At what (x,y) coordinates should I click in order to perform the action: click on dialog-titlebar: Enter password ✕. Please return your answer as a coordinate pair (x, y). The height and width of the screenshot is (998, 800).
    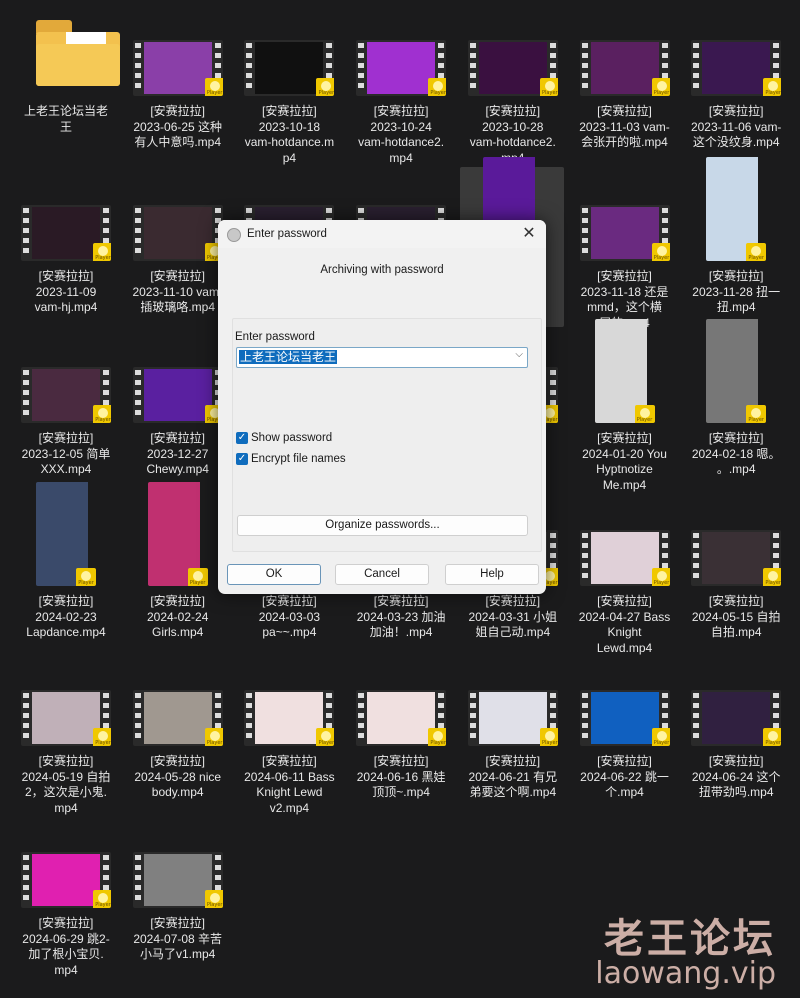
    Looking at the image, I should click on (382, 234).